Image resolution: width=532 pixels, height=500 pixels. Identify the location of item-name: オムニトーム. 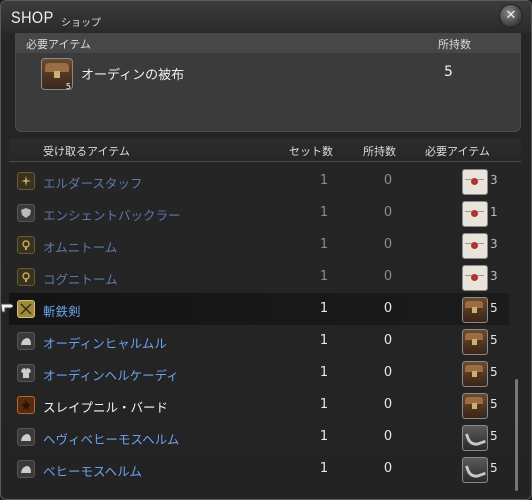
(80, 247).